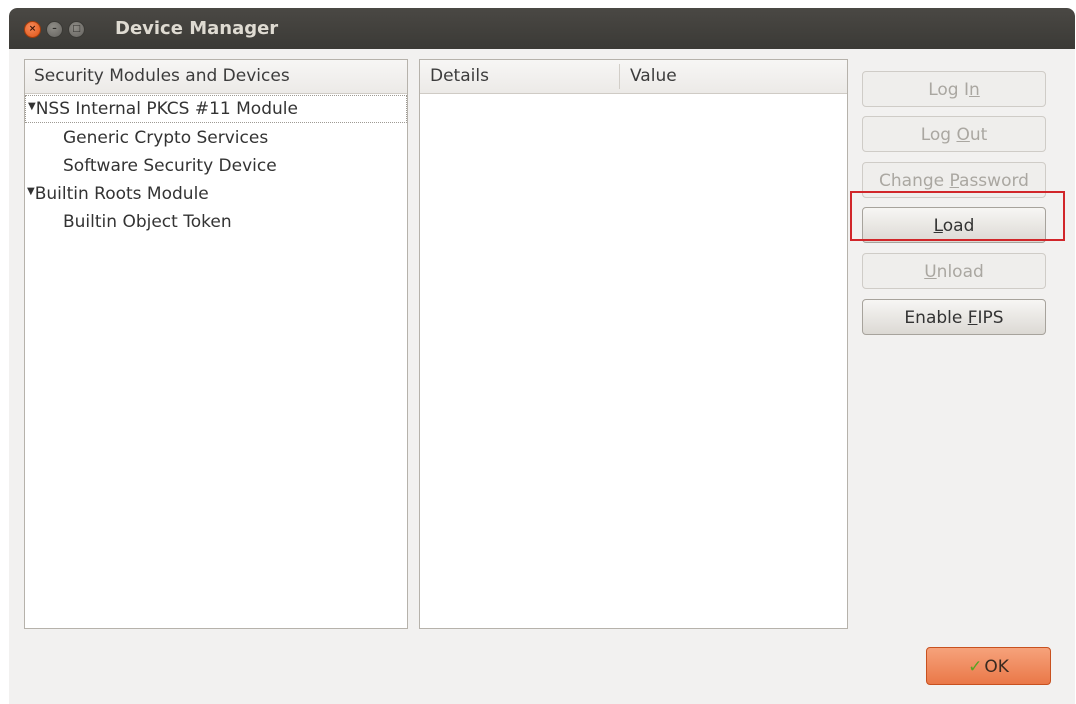 This screenshot has width=1076, height=704. Describe the element at coordinates (975, 667) in the screenshot. I see `check-icon: ✓` at that location.